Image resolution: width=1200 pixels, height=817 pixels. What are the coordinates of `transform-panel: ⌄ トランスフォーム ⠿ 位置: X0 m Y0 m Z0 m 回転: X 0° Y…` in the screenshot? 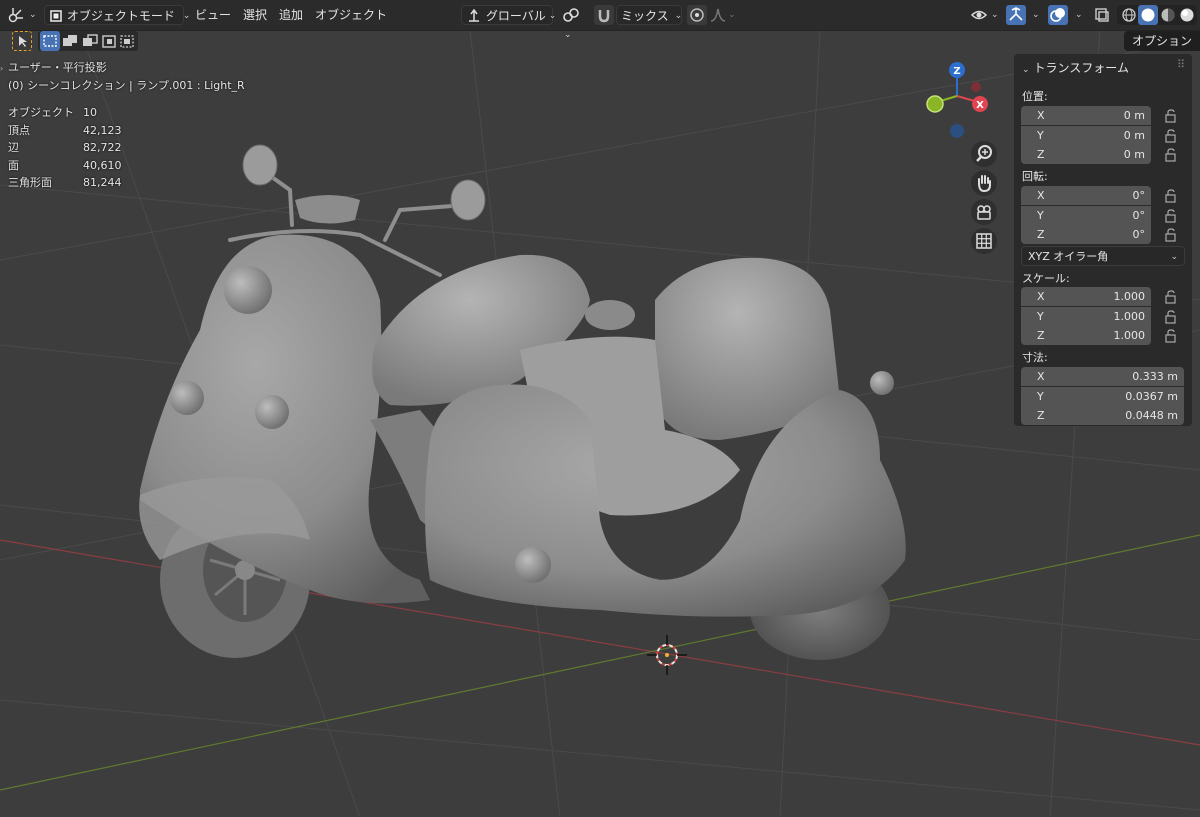 It's located at (1103, 240).